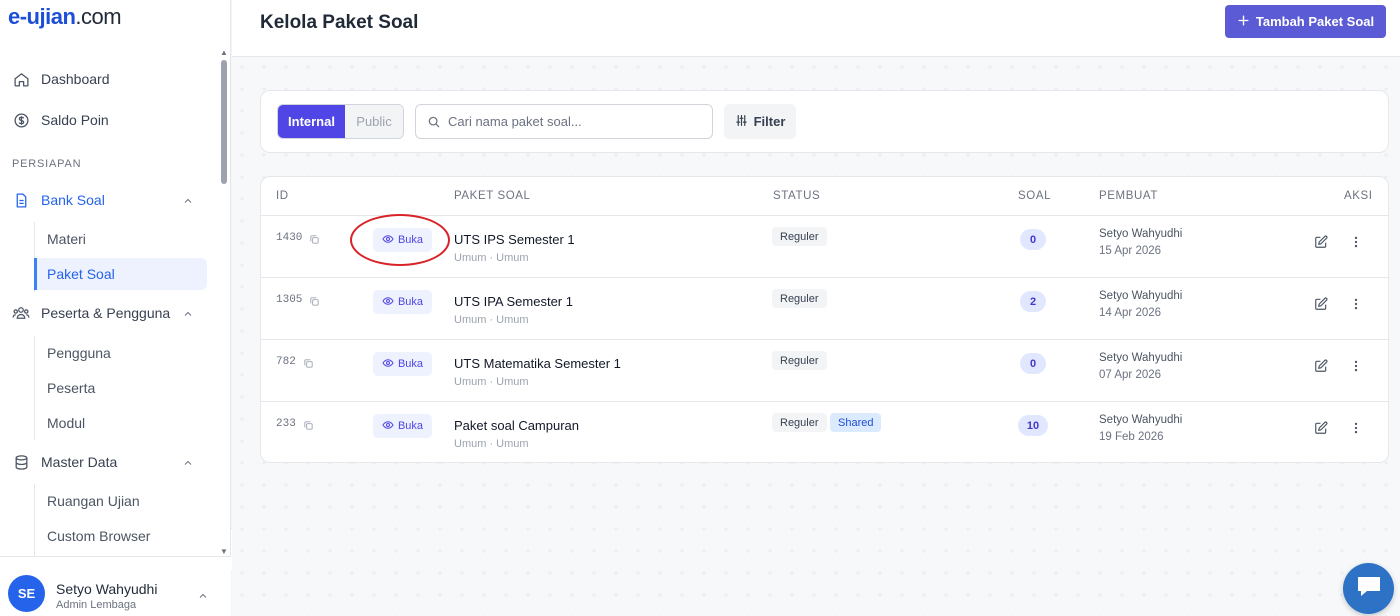  What do you see at coordinates (21, 200) in the screenshot?
I see `document-icon` at bounding box center [21, 200].